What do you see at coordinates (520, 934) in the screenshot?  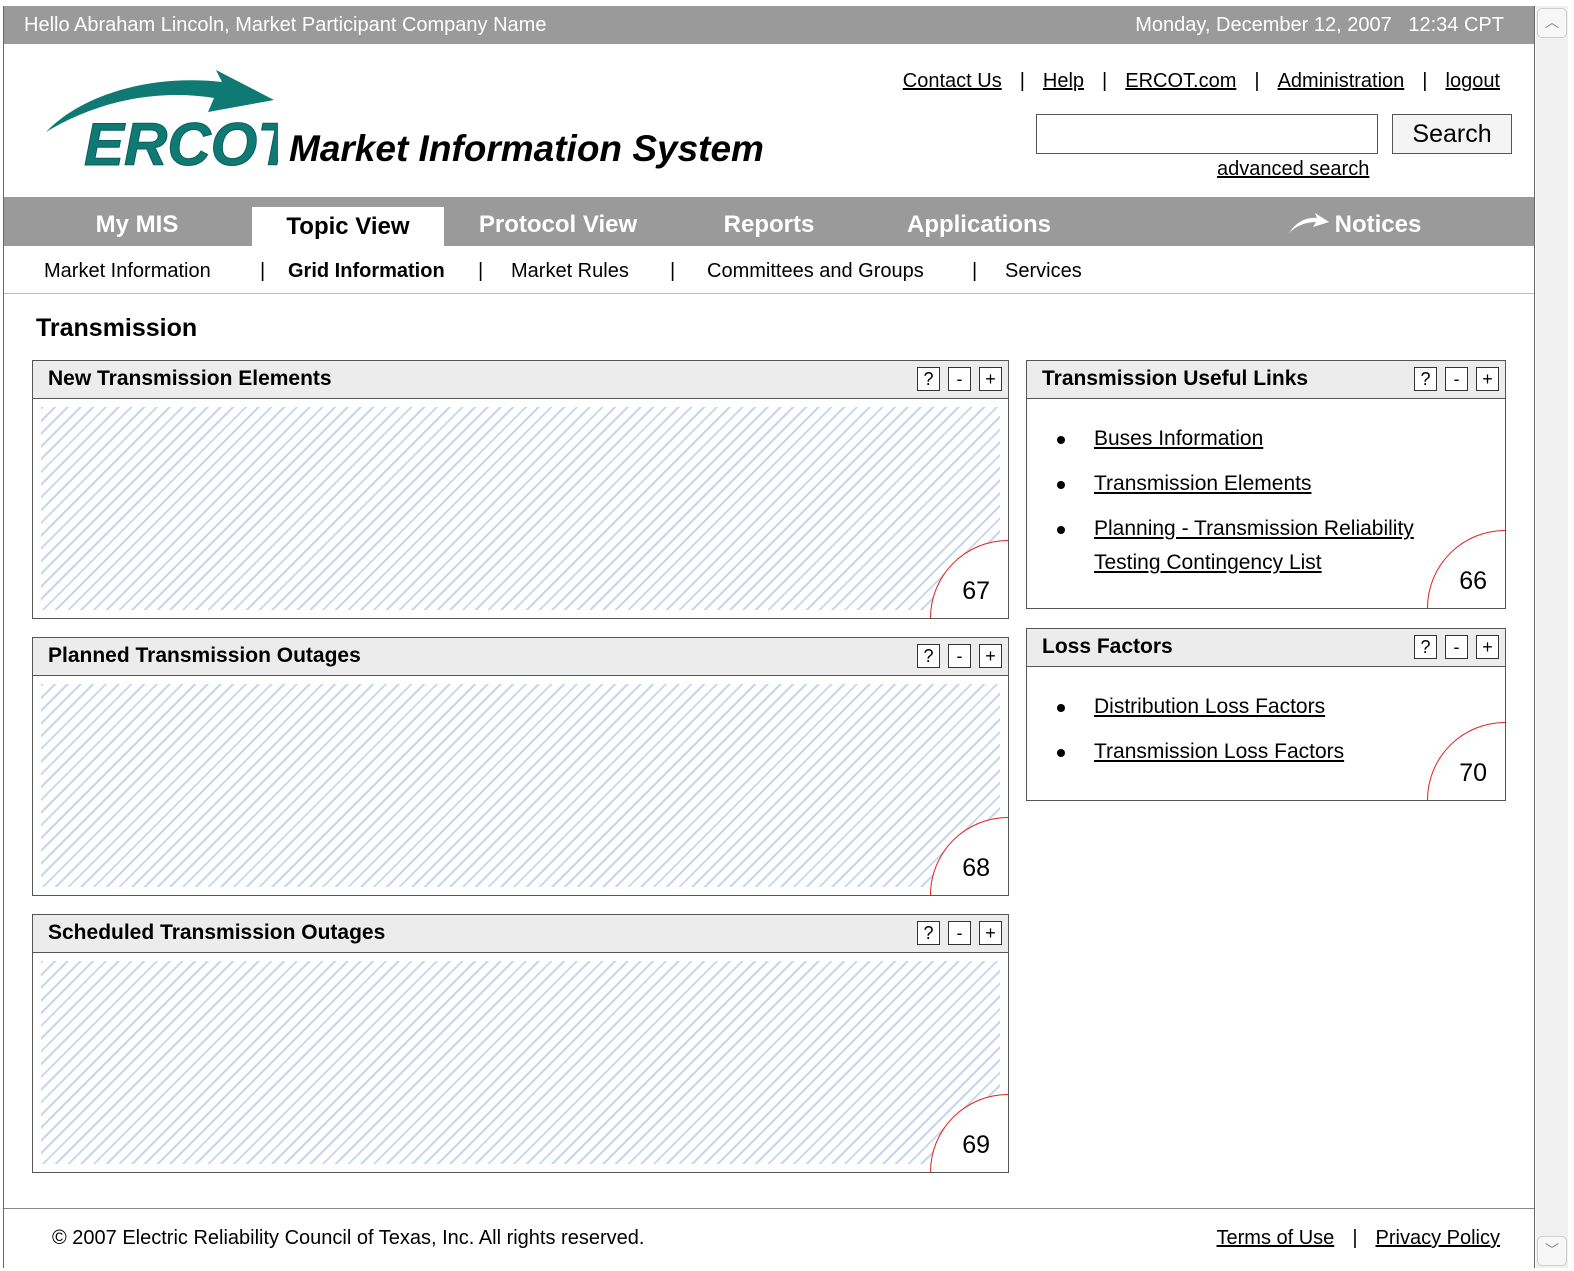 I see `portlet-header: Scheduled Transmission Outages ? - +` at bounding box center [520, 934].